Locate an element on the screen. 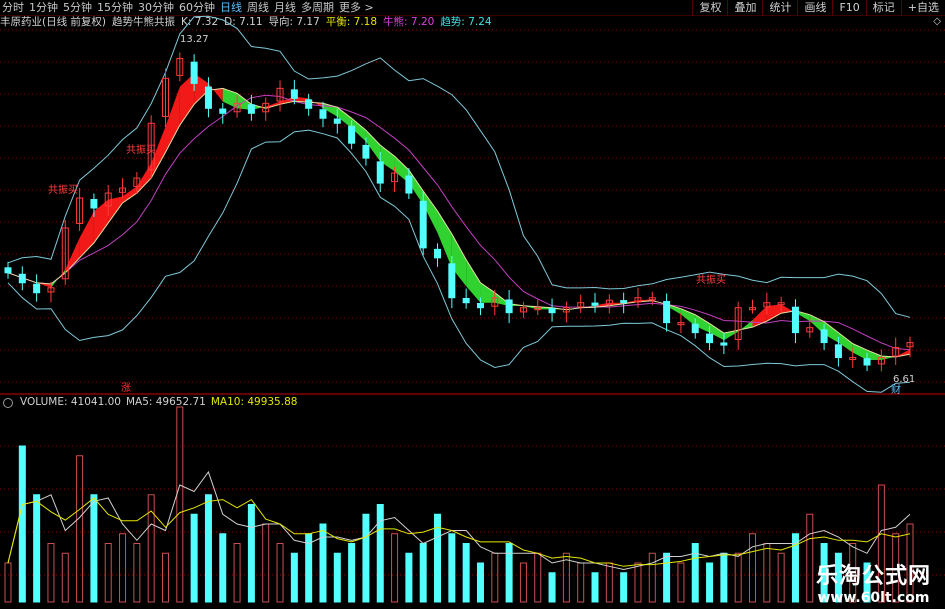 This screenshot has width=945, height=609. buy-signal-1: 共振买 is located at coordinates (63, 189).